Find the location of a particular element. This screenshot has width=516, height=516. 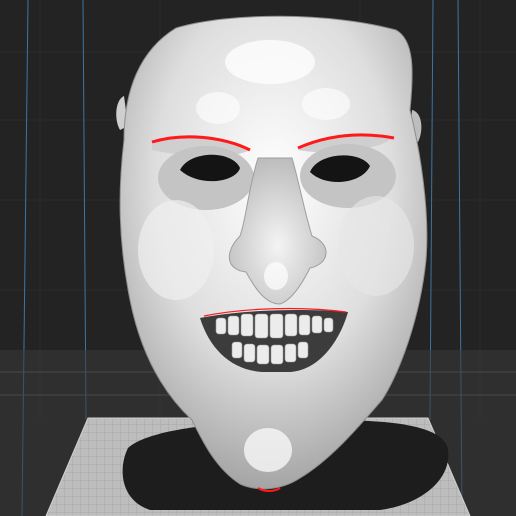

nose-tip-highlight is located at coordinates (276, 276).